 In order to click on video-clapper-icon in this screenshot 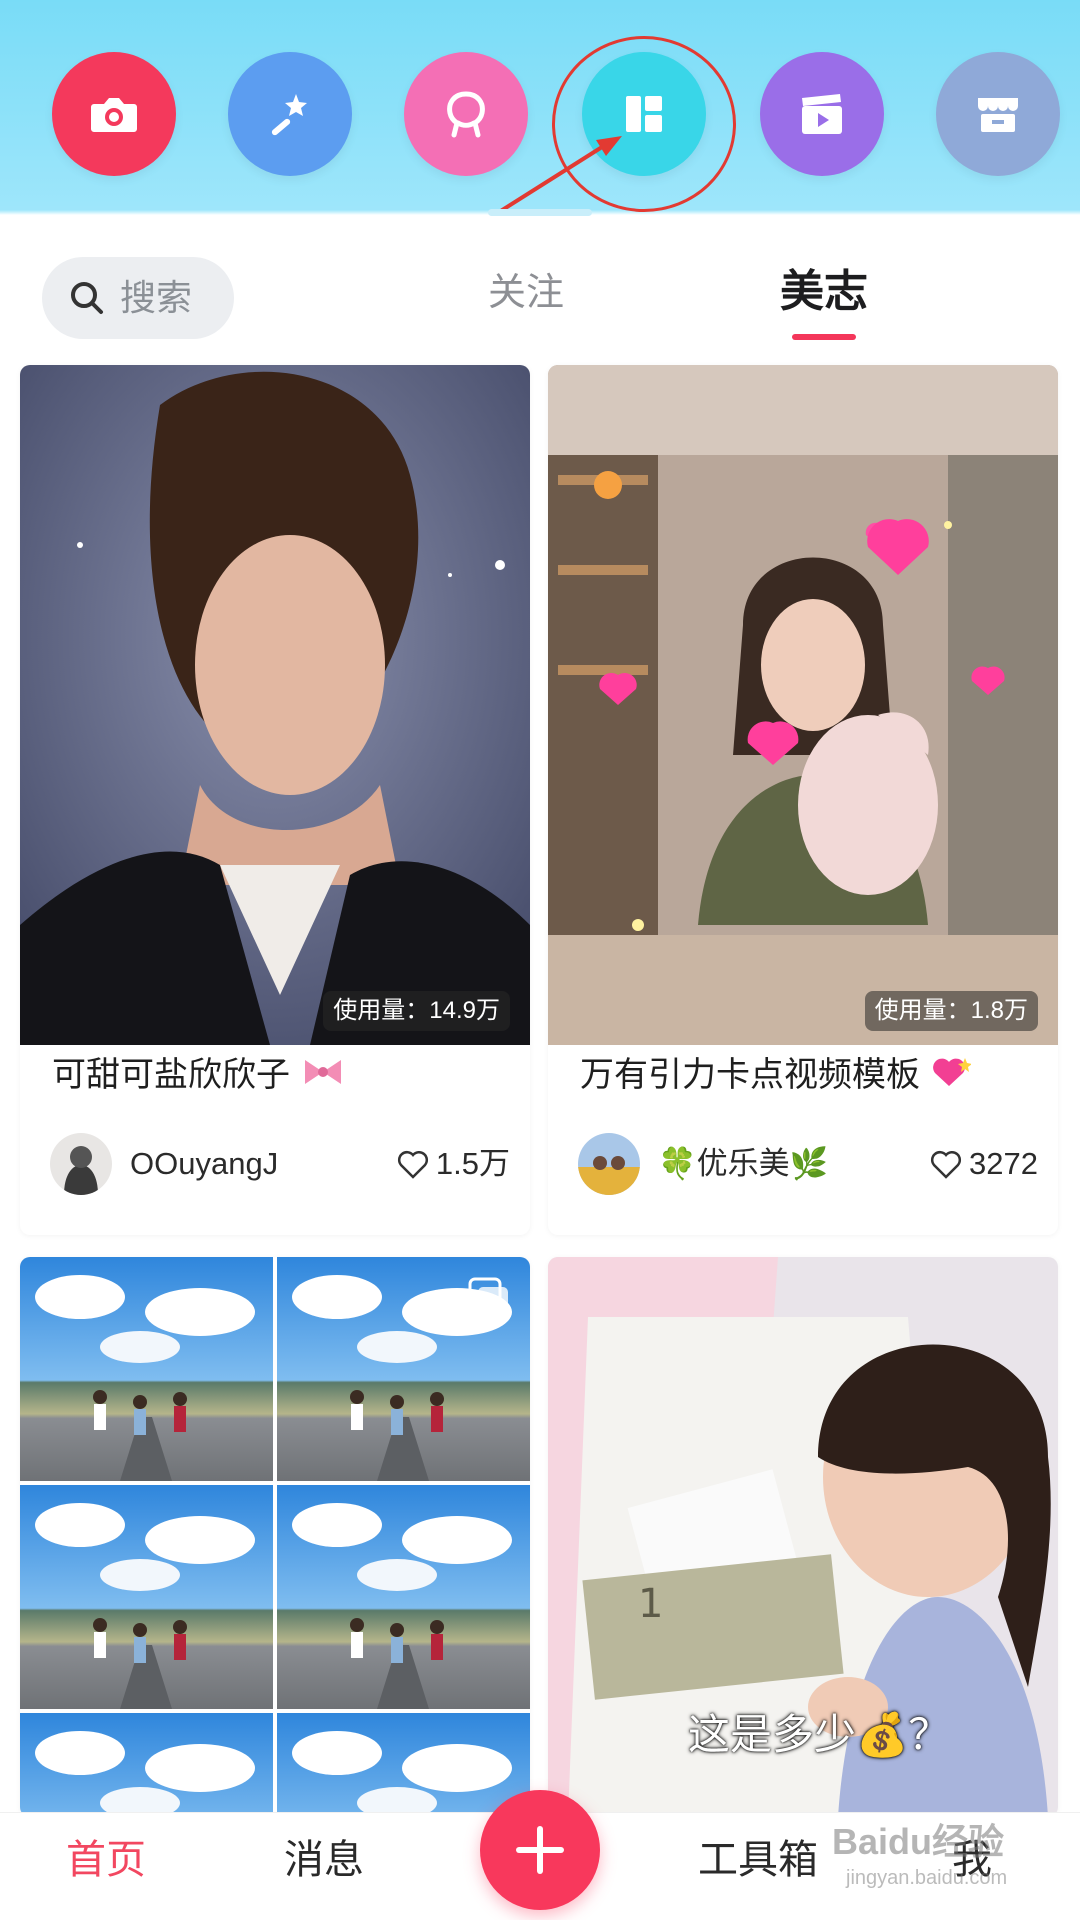, I will do `click(822, 114)`.